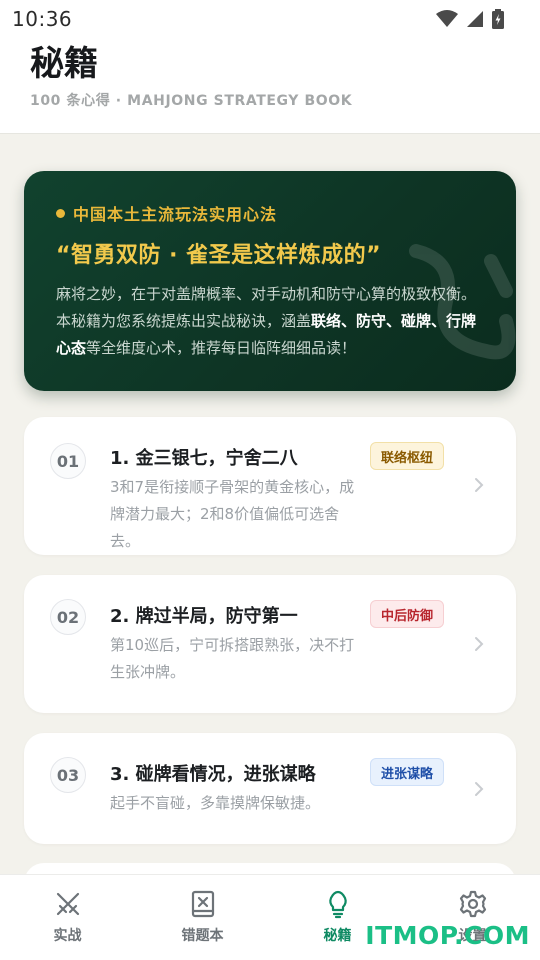 Image resolution: width=540 pixels, height=960 pixels. What do you see at coordinates (232, 514) in the screenshot?
I see `strategy-description: 3和7是衔接顺子骨架的黄金核心，成牌潜力最大；2和8价值偏低可选舍去。` at bounding box center [232, 514].